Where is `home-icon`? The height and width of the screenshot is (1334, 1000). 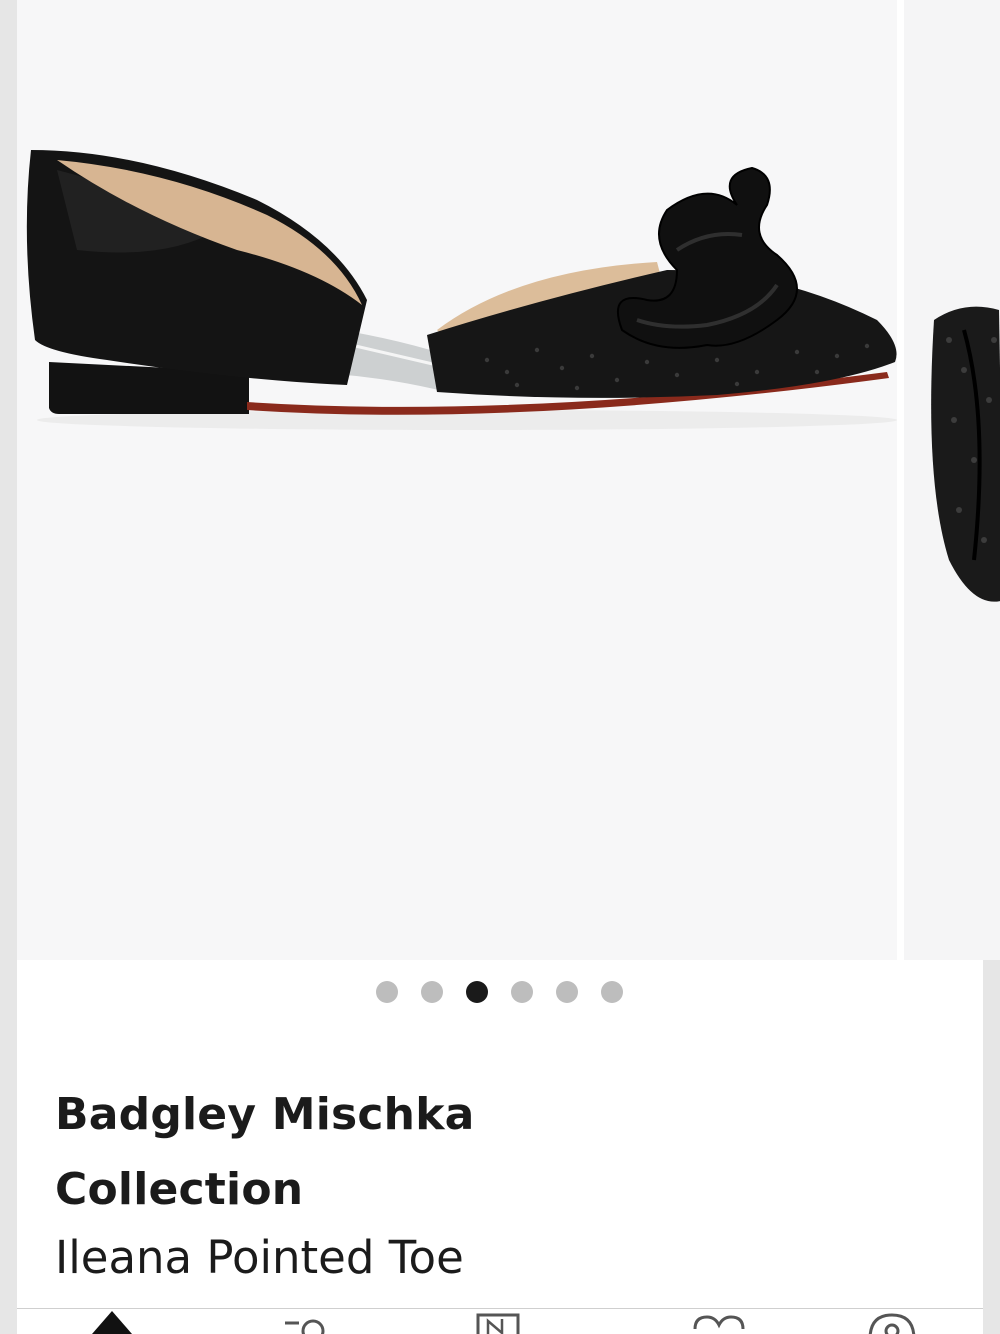 home-icon is located at coordinates (112, 1322).